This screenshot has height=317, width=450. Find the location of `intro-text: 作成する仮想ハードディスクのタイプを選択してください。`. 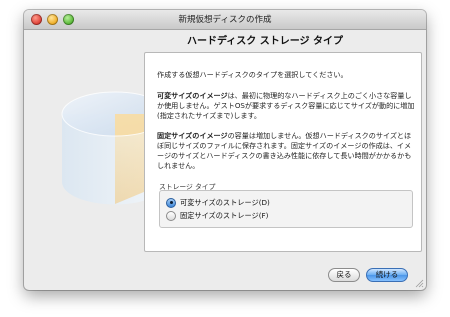

intro-text: 作成する仮想ハードディスクのタイプを選択してください。 is located at coordinates (252, 74).